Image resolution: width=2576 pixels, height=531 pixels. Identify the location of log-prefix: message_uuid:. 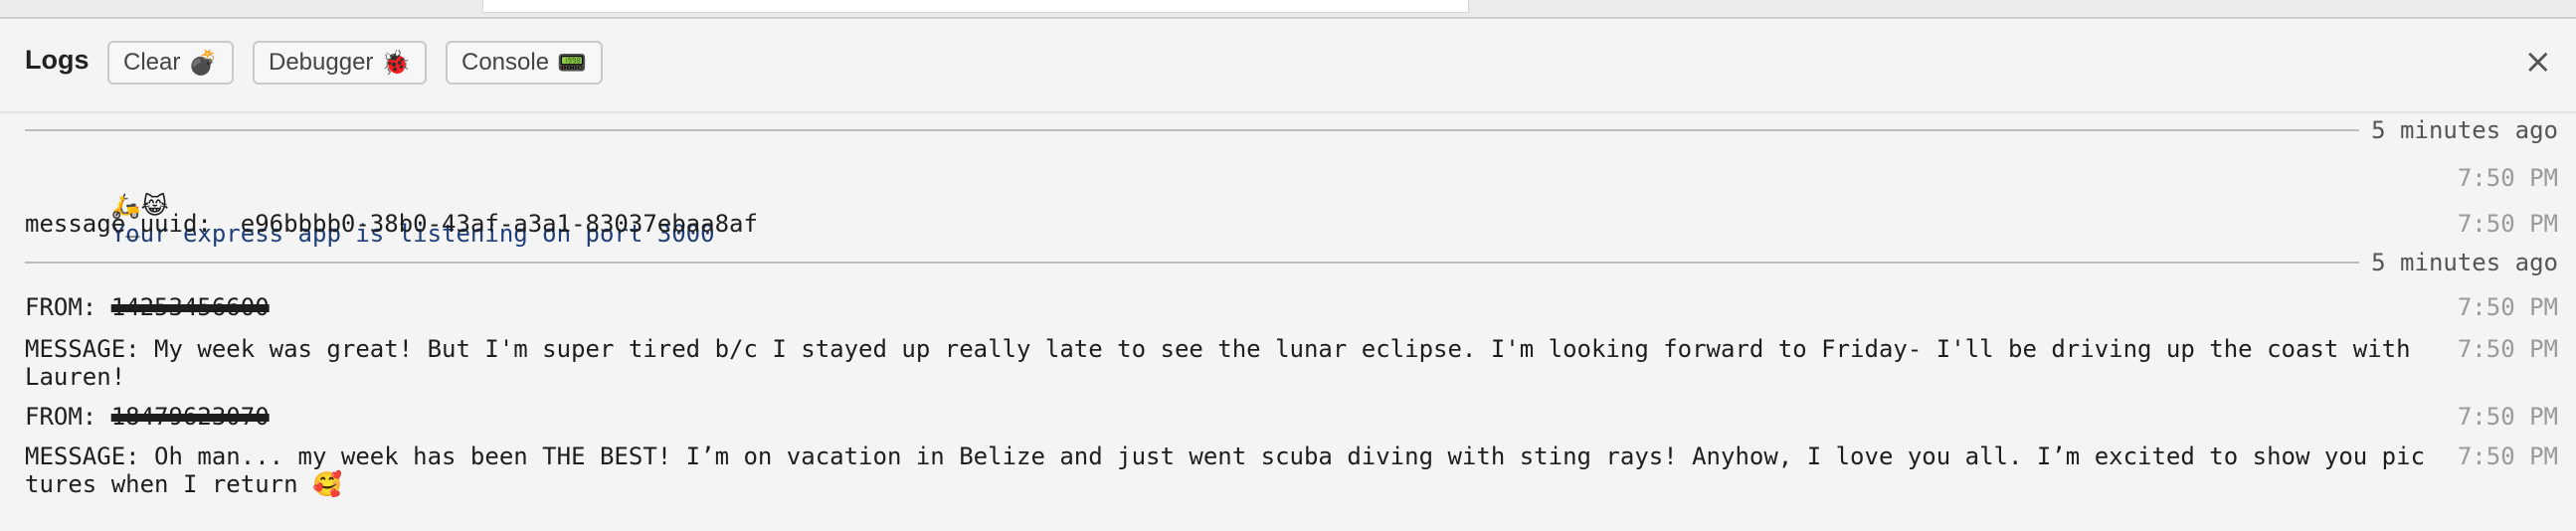
(133, 224).